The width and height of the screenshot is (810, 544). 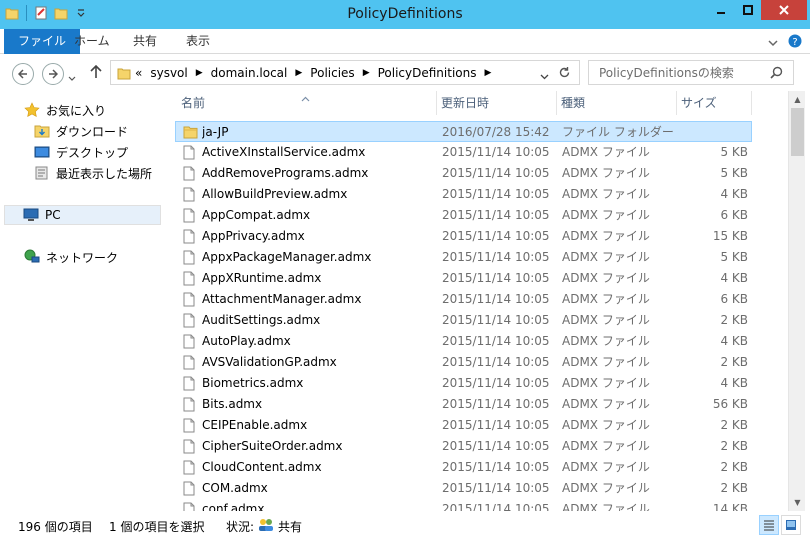 I want to click on sidebar-item-desktop: デスクトップ, so click(x=81, y=152).